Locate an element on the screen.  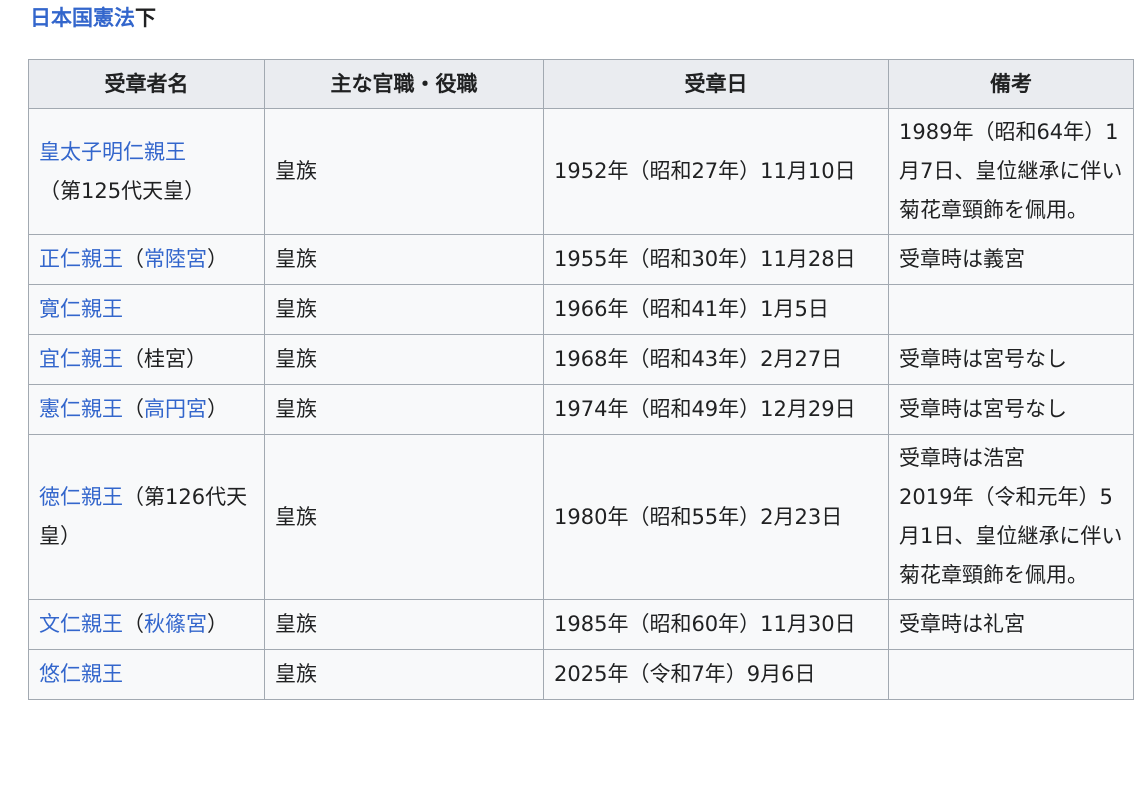
cell-name: 正仁親王（常陸宮） is located at coordinates (146, 259).